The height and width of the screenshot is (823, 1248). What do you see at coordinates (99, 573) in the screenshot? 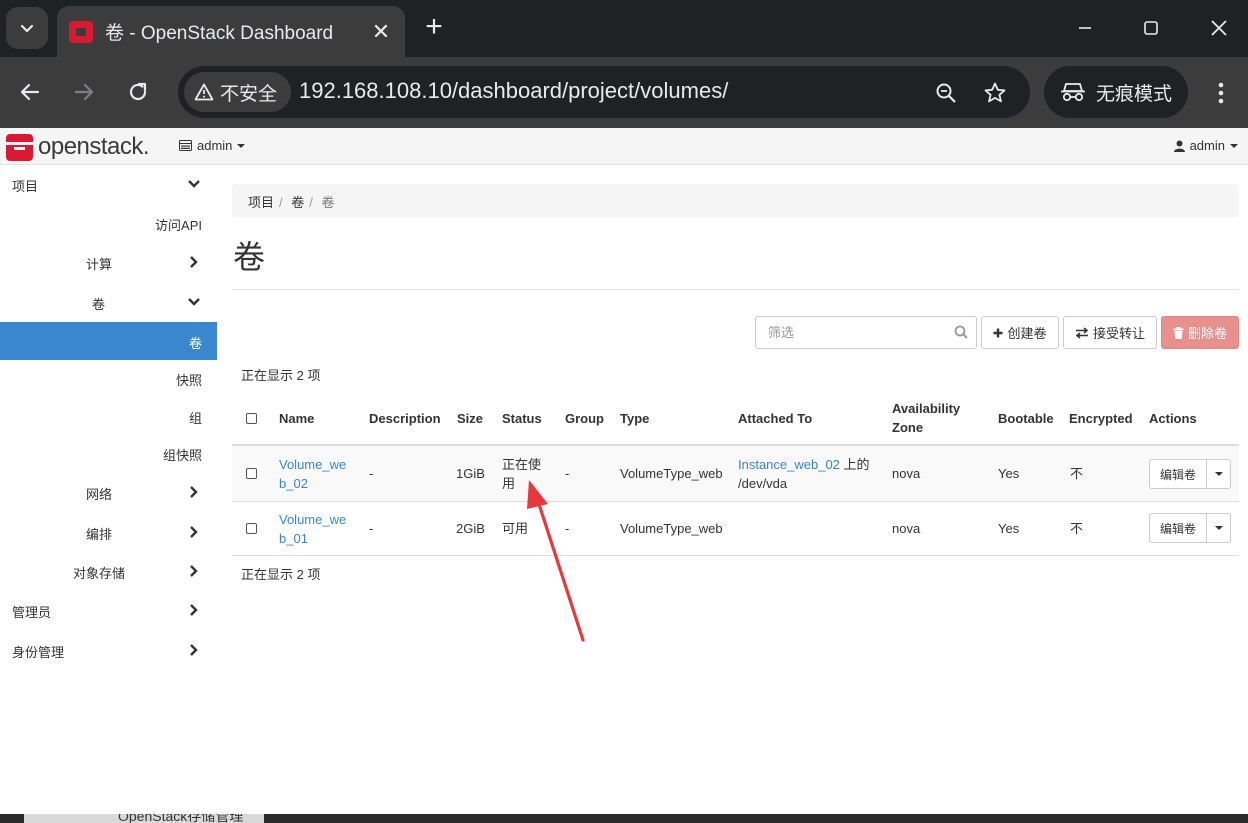
I see `sidebar-item-label: 对象存储` at bounding box center [99, 573].